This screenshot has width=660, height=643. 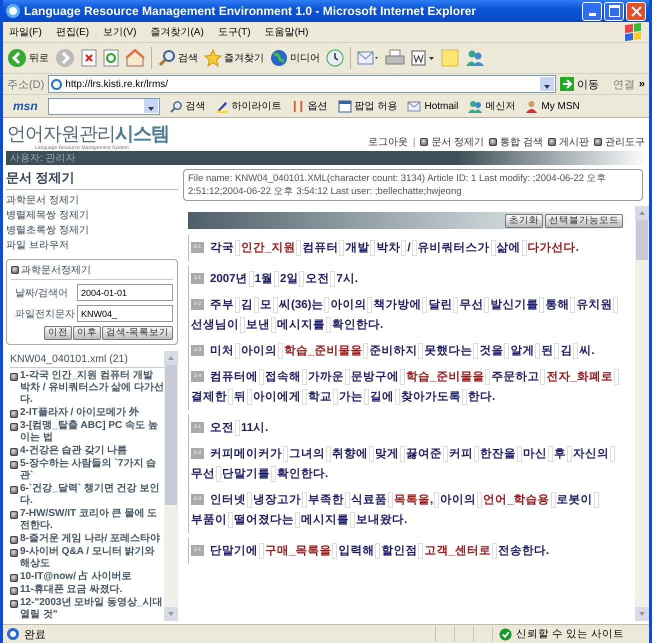 I want to click on toolbar-button: 미디어, so click(x=295, y=58).